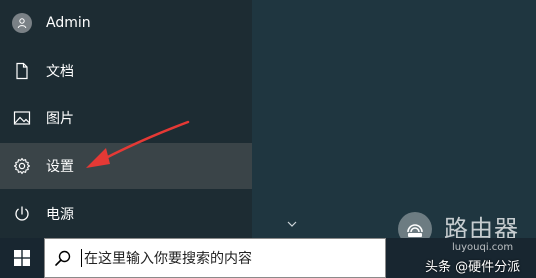  Describe the element at coordinates (483, 247) in the screenshot. I see `watermark-url: luyouqi.com` at that location.